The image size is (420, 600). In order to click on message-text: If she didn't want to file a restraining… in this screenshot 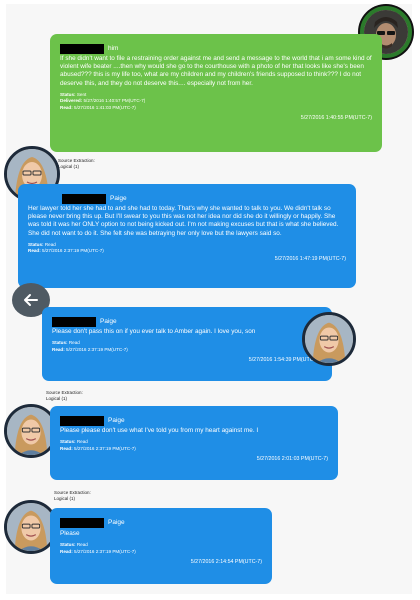, I will do `click(216, 71)`.